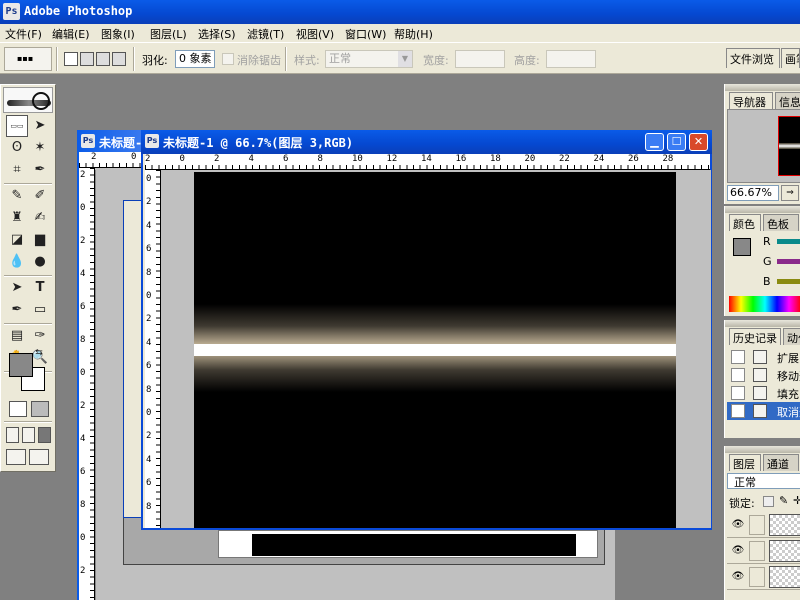 The image size is (800, 600). I want to click on standard-mode-icon, so click(18, 409).